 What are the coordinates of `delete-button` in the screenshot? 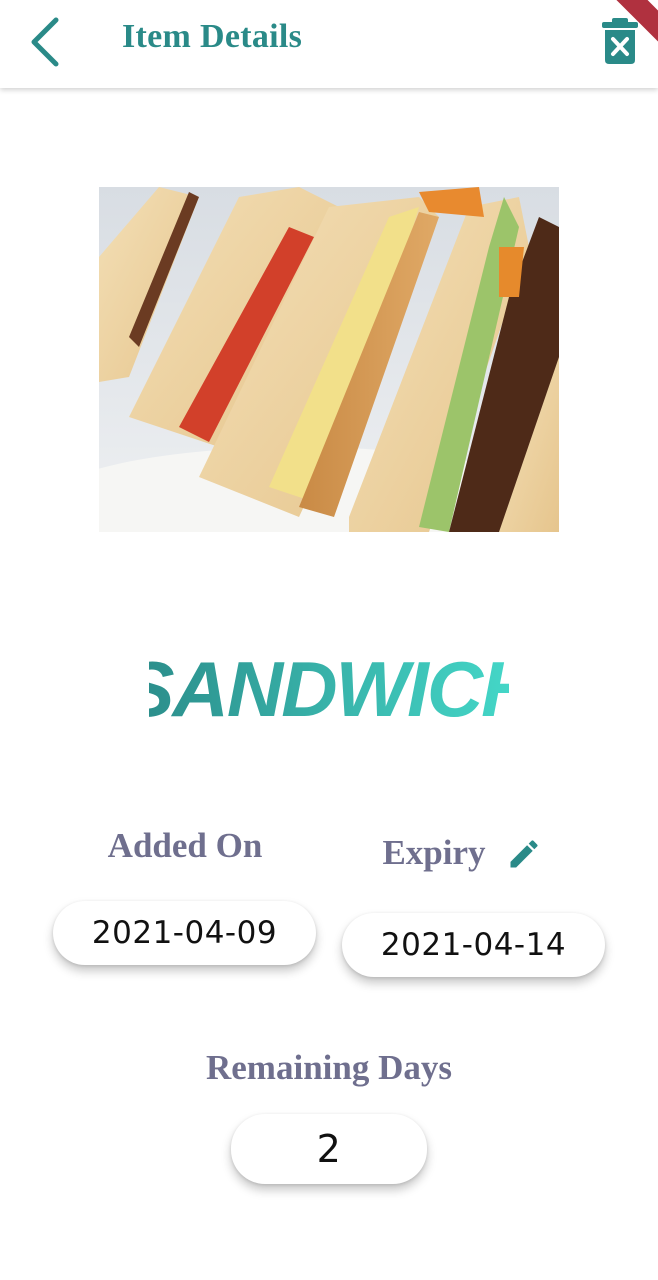 It's located at (620, 41).